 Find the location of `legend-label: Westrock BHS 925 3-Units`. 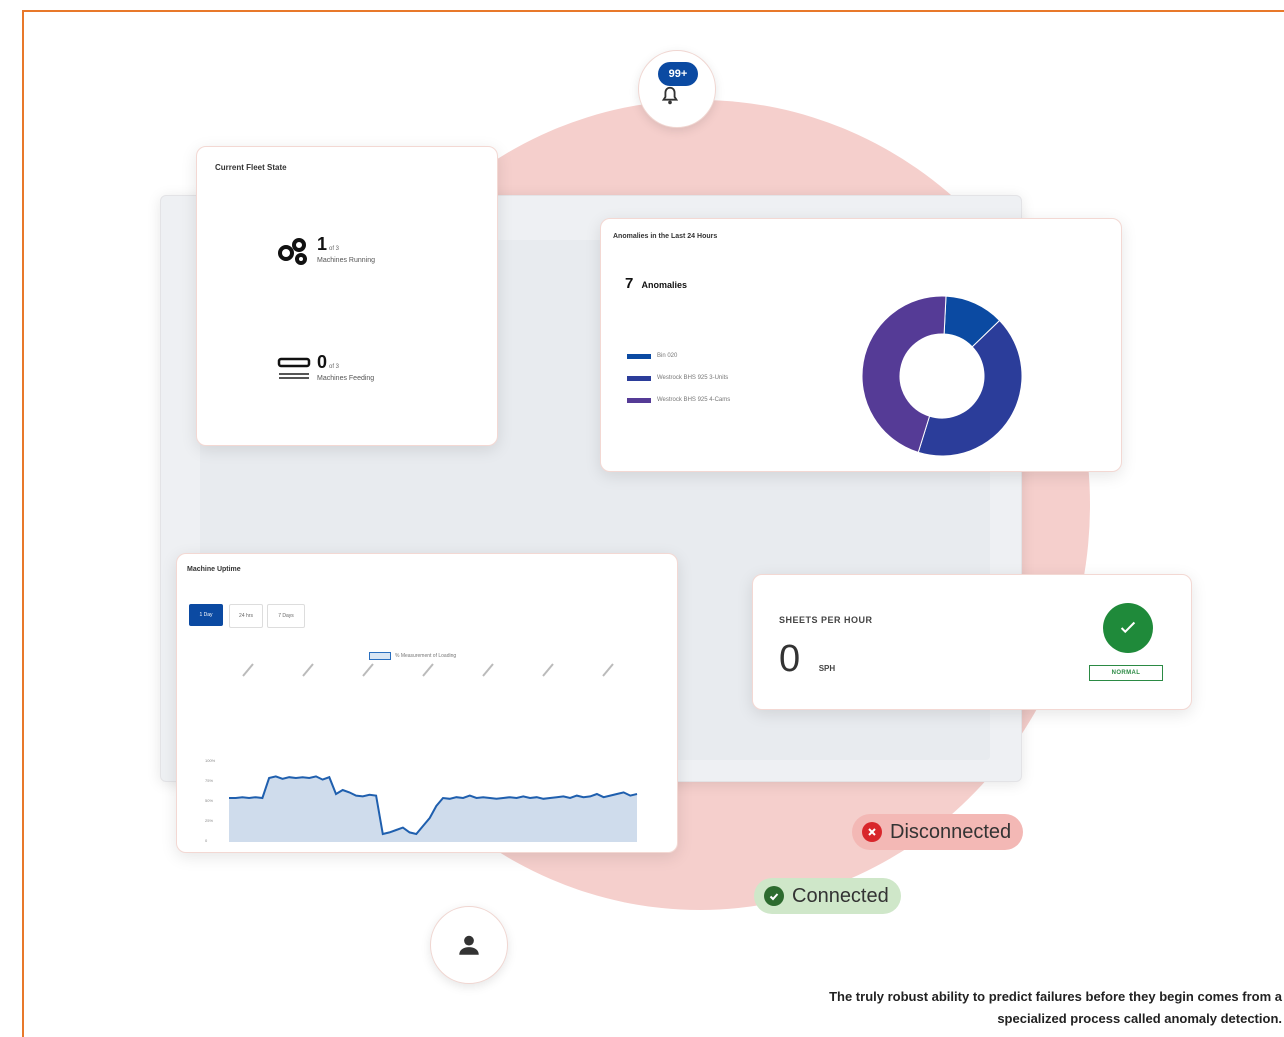

legend-label: Westrock BHS 925 3-Units is located at coordinates (693, 378).